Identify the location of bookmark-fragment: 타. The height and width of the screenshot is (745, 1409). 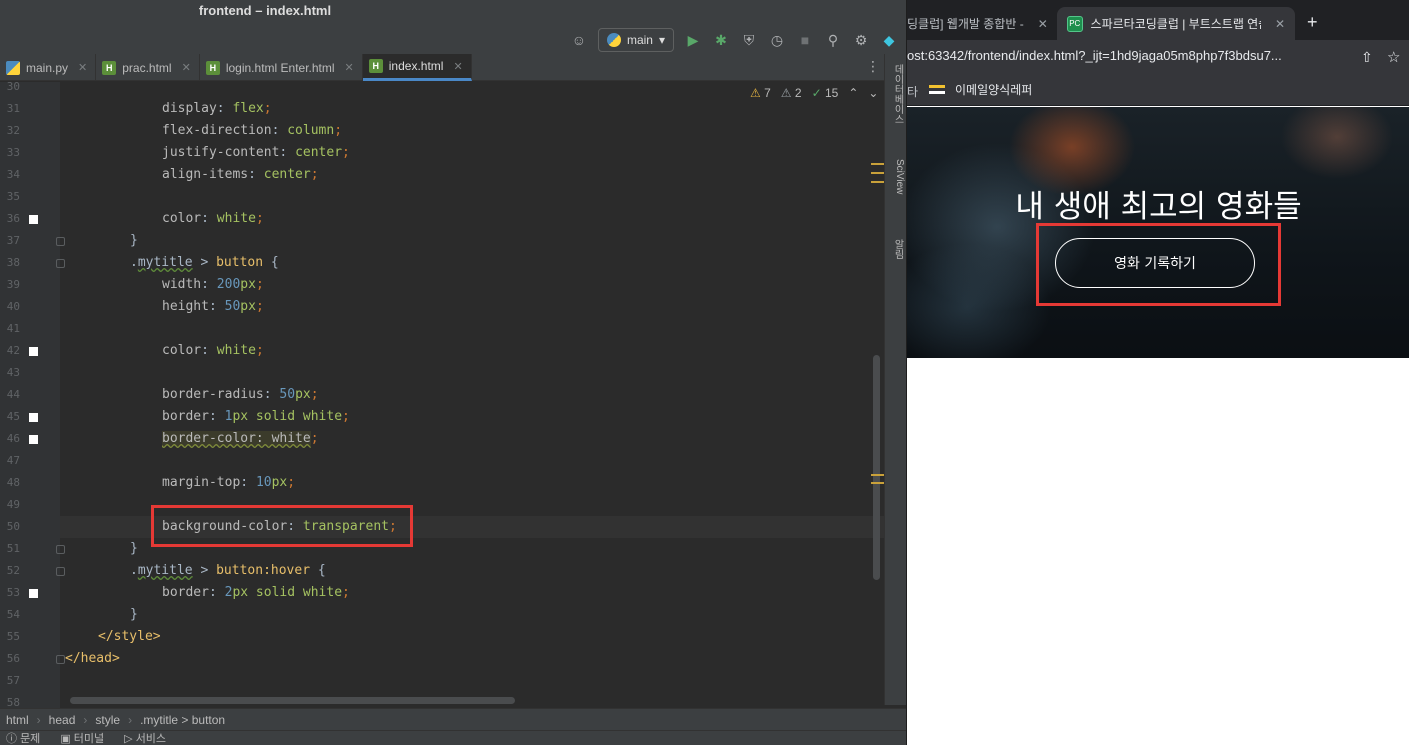
(912, 91).